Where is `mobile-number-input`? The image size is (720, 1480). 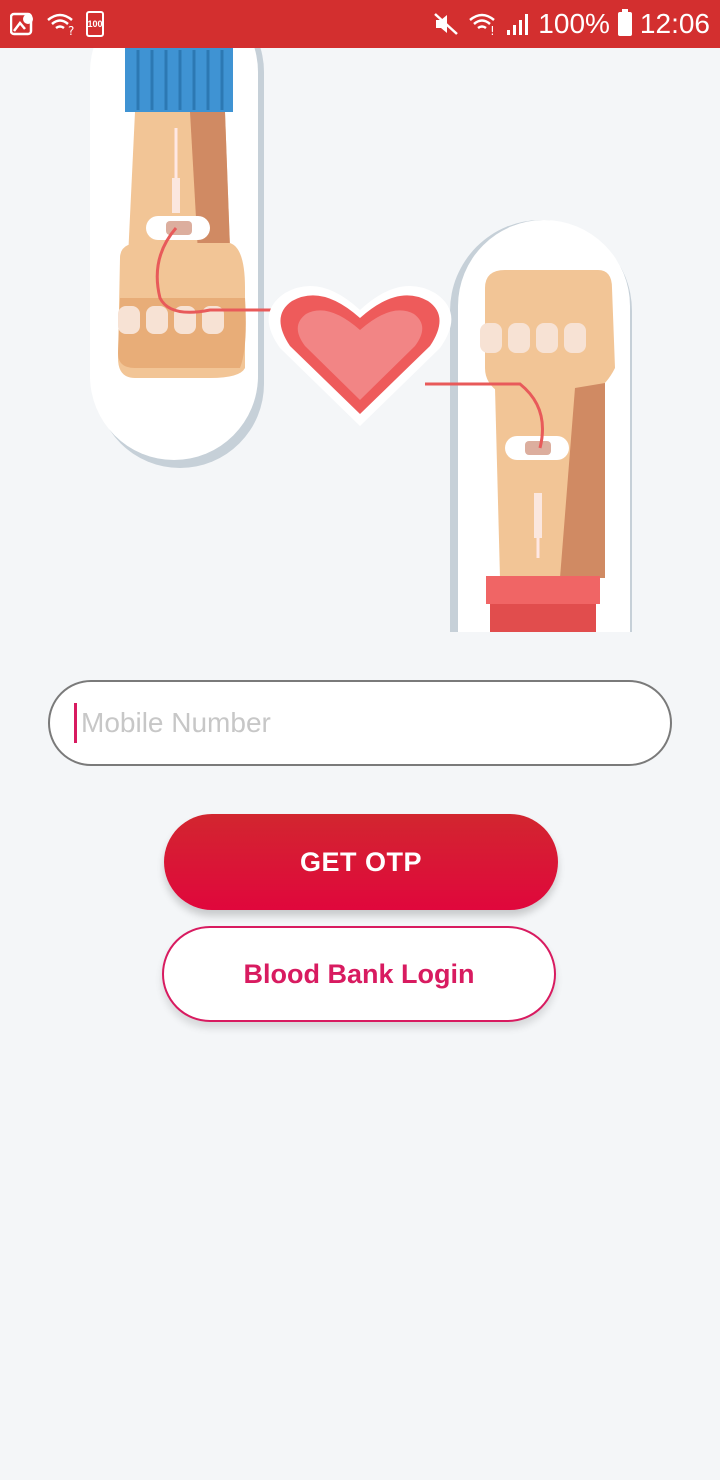
mobile-number-input is located at coordinates (374, 723).